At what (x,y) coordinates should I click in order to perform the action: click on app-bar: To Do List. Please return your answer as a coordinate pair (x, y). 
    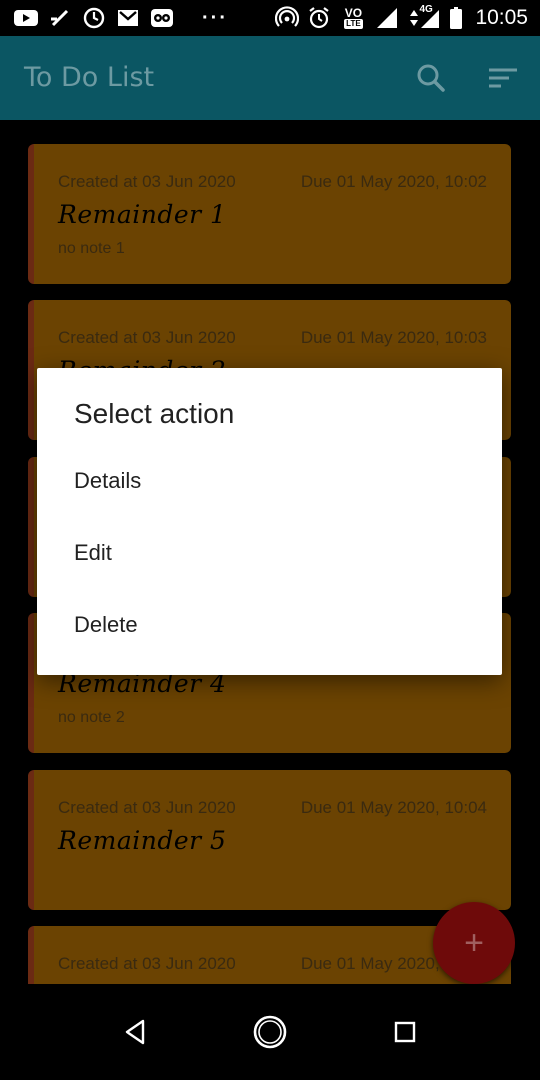
    Looking at the image, I should click on (270, 78).